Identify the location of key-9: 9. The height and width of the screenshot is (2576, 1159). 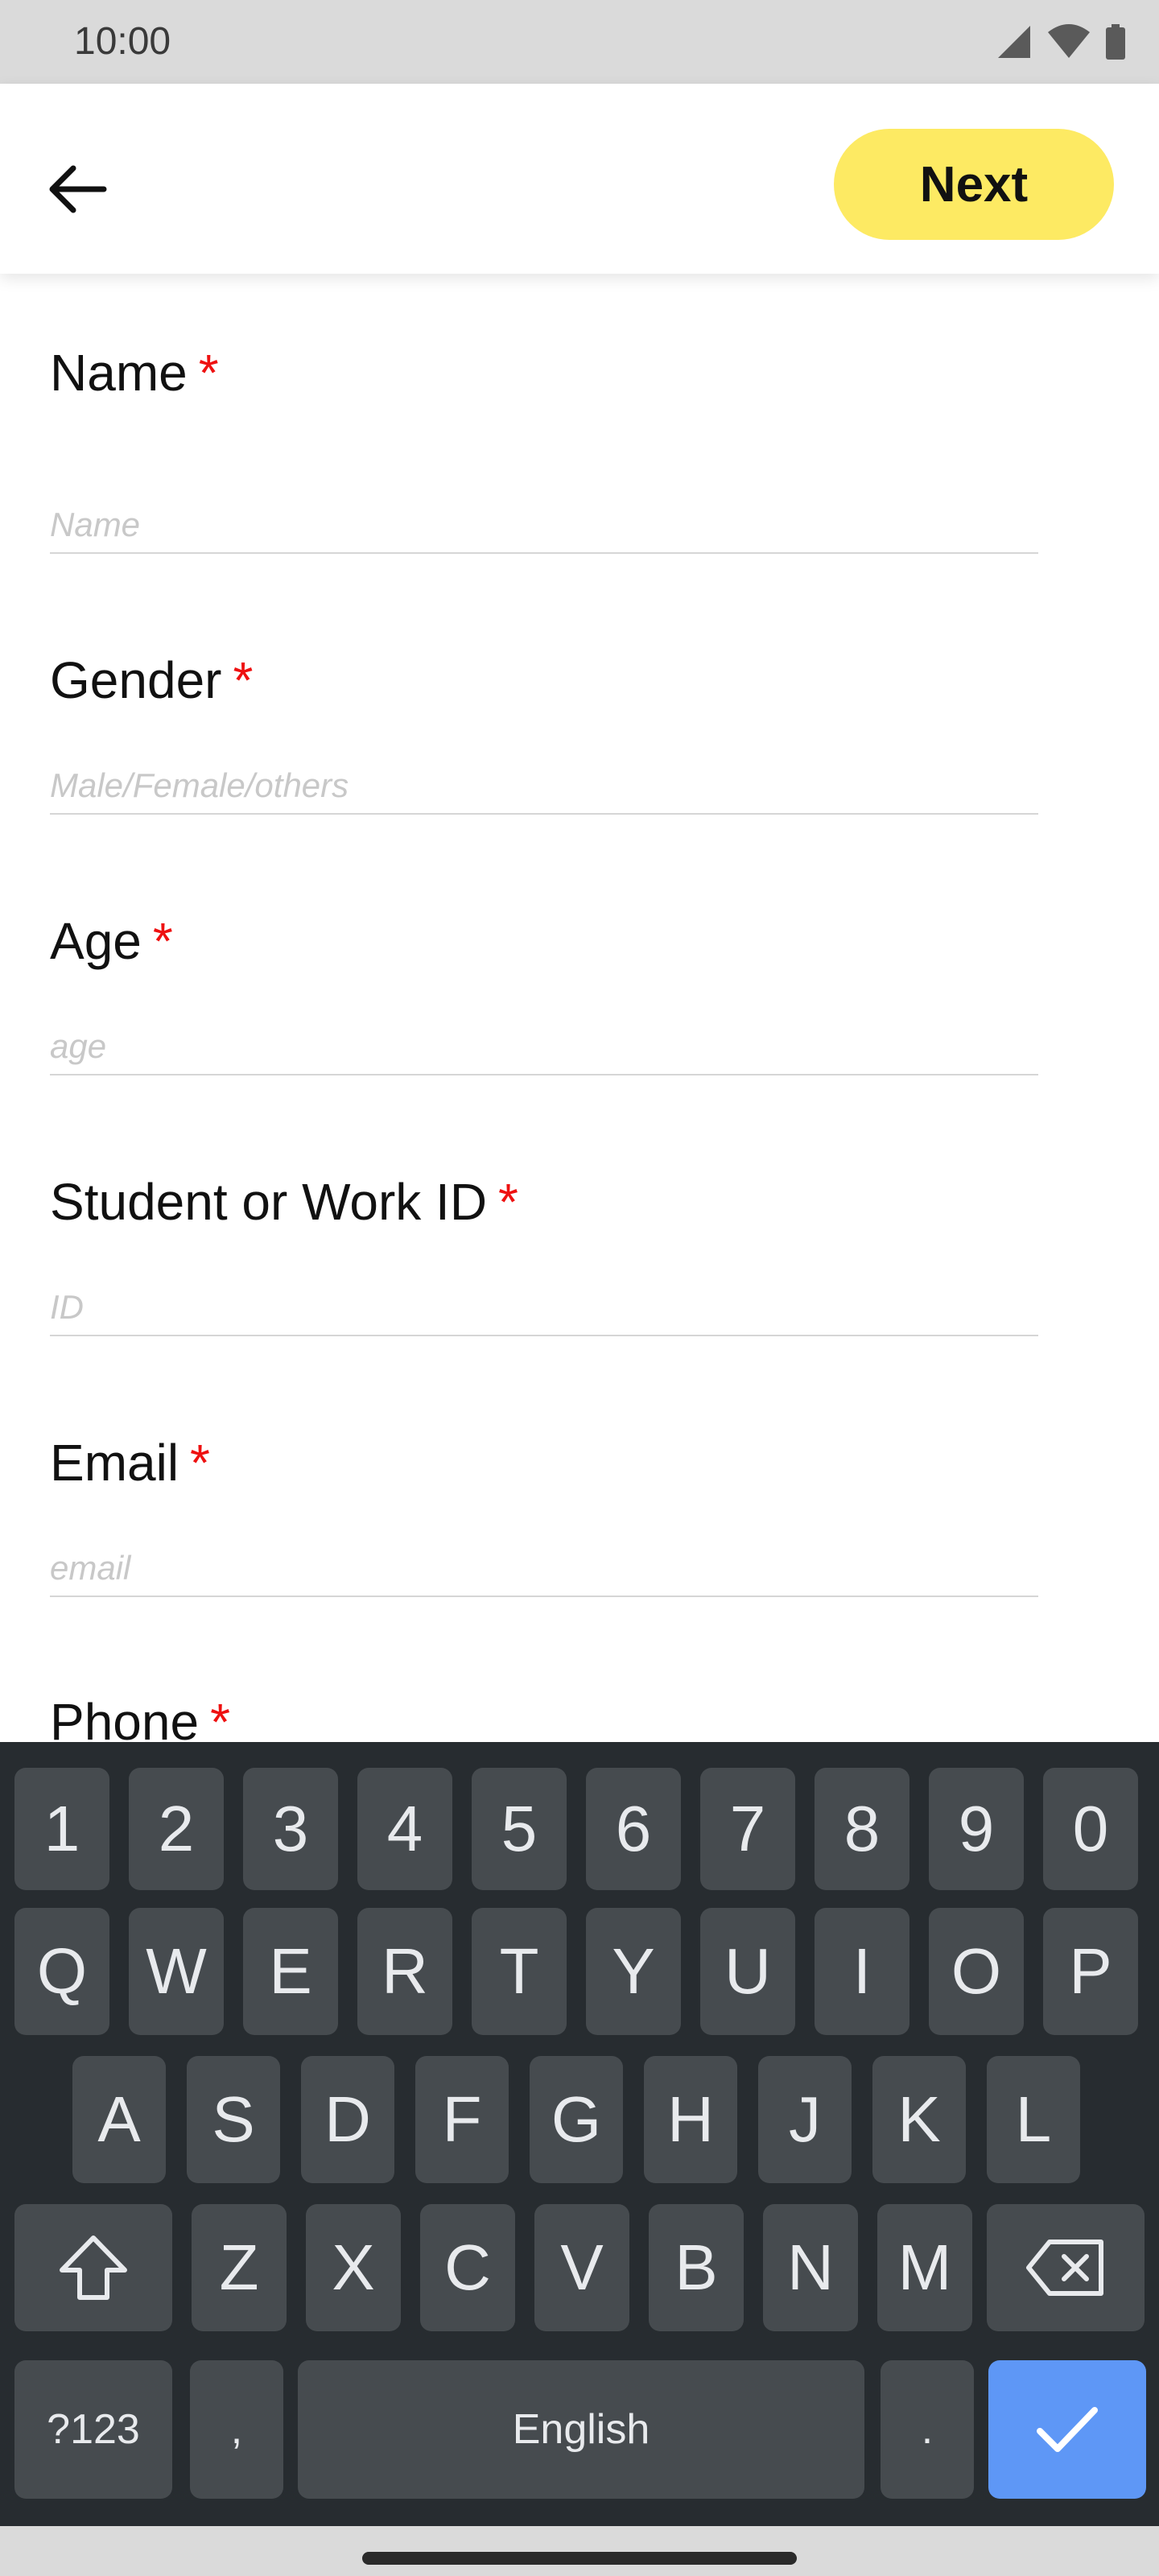
(976, 1829).